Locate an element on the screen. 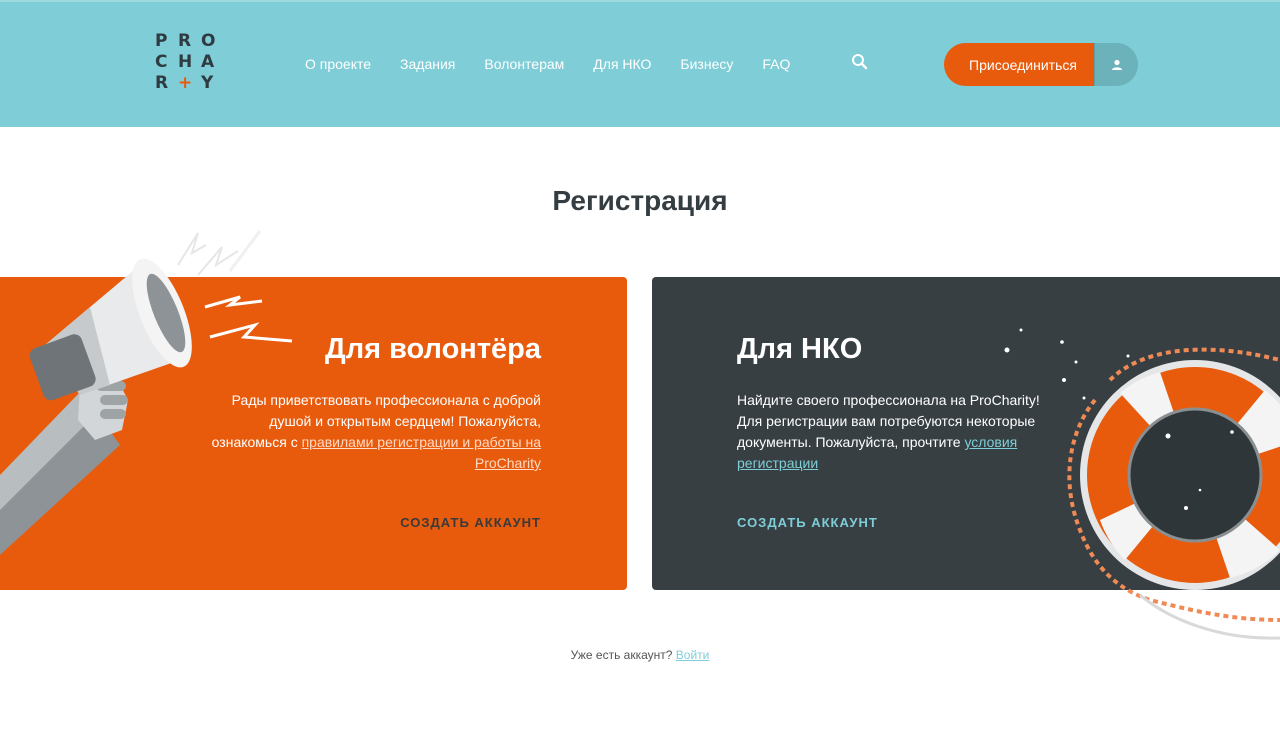  logo-row-1: P R O is located at coordinates (190, 40).